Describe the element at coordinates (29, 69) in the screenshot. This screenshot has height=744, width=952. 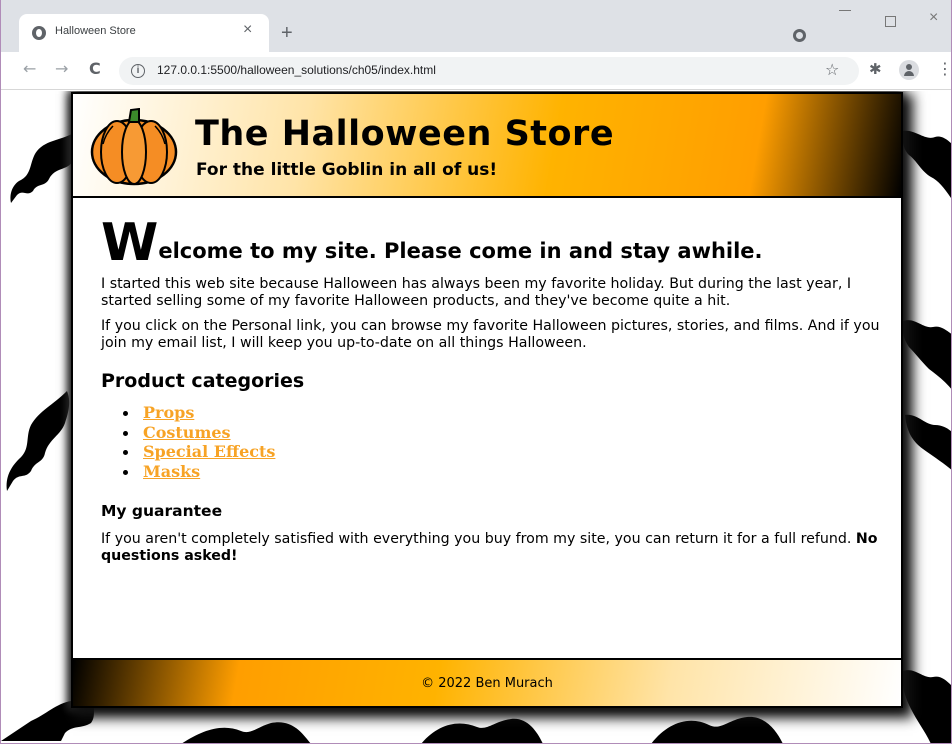
I see `back-arrow-icon: ←` at that location.